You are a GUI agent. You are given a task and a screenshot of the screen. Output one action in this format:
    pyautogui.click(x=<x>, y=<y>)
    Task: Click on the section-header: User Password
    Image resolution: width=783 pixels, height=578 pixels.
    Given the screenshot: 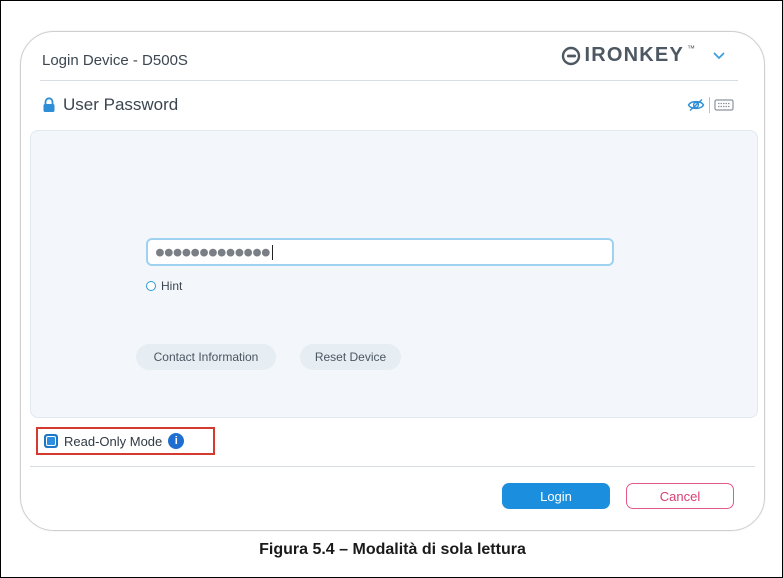 What is the action you would take?
    pyautogui.click(x=110, y=105)
    